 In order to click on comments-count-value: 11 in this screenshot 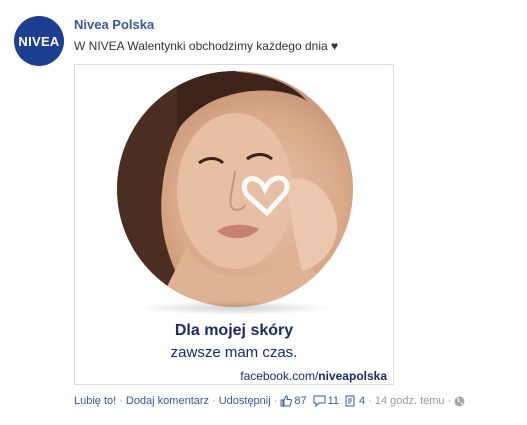, I will do `click(333, 401)`.